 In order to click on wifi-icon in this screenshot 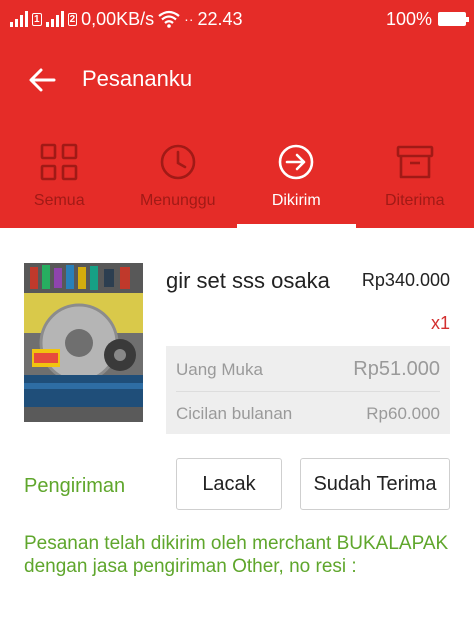, I will do `click(169, 19)`.